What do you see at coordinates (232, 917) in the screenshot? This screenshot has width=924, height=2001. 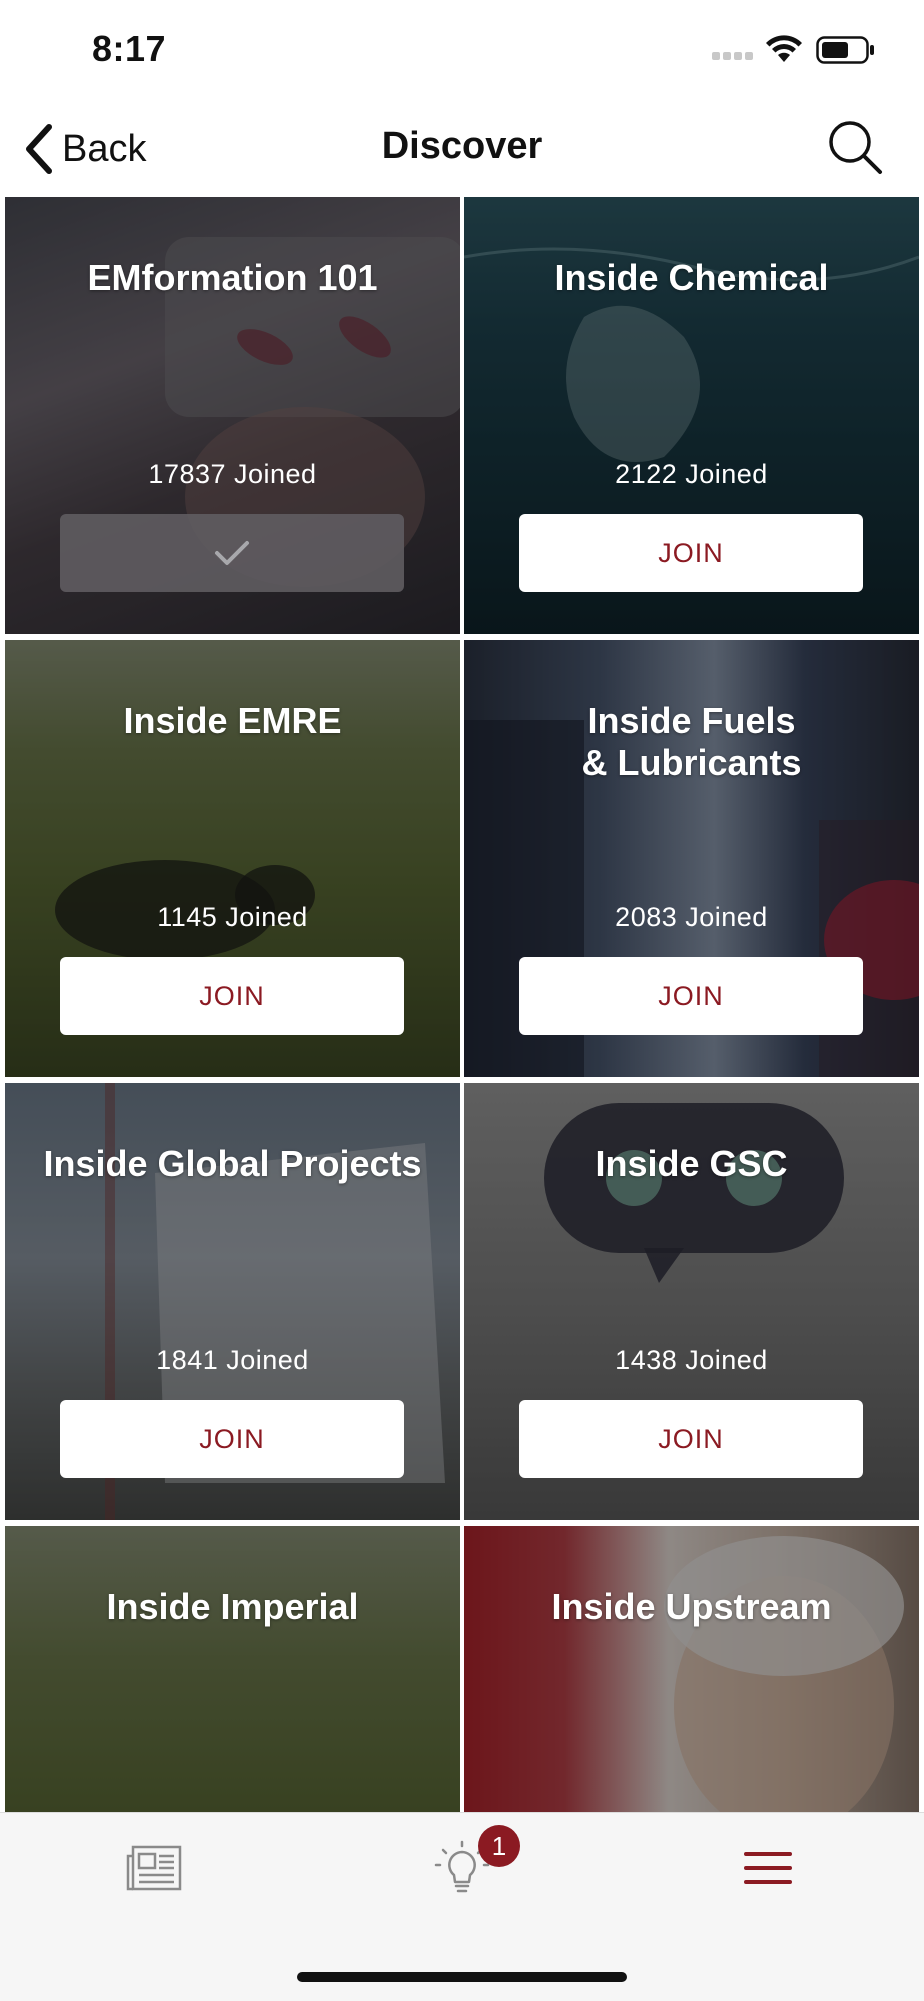 I see `card-joined-count: 1145 Joined` at bounding box center [232, 917].